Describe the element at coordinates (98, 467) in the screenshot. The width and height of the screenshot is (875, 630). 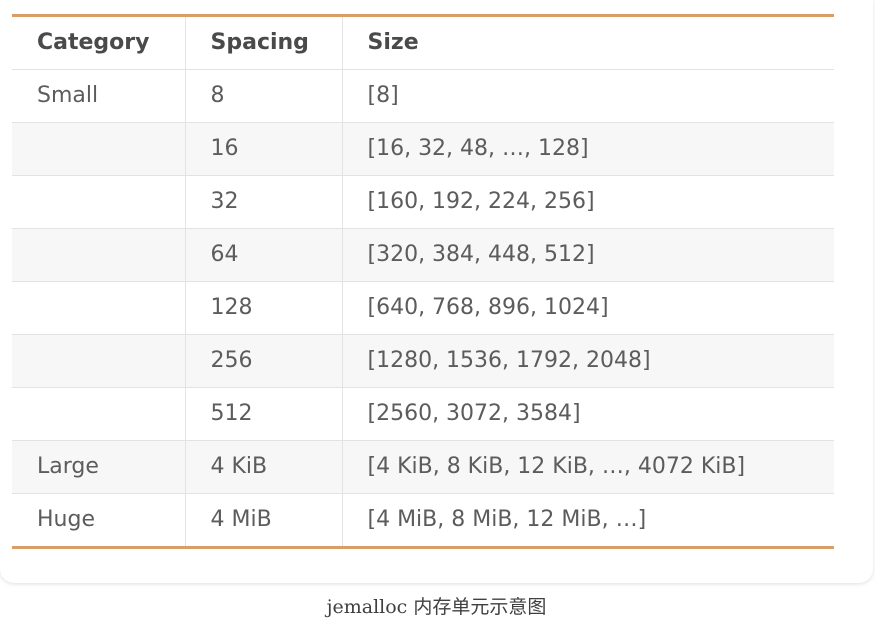
I see `cell-category: Large` at that location.